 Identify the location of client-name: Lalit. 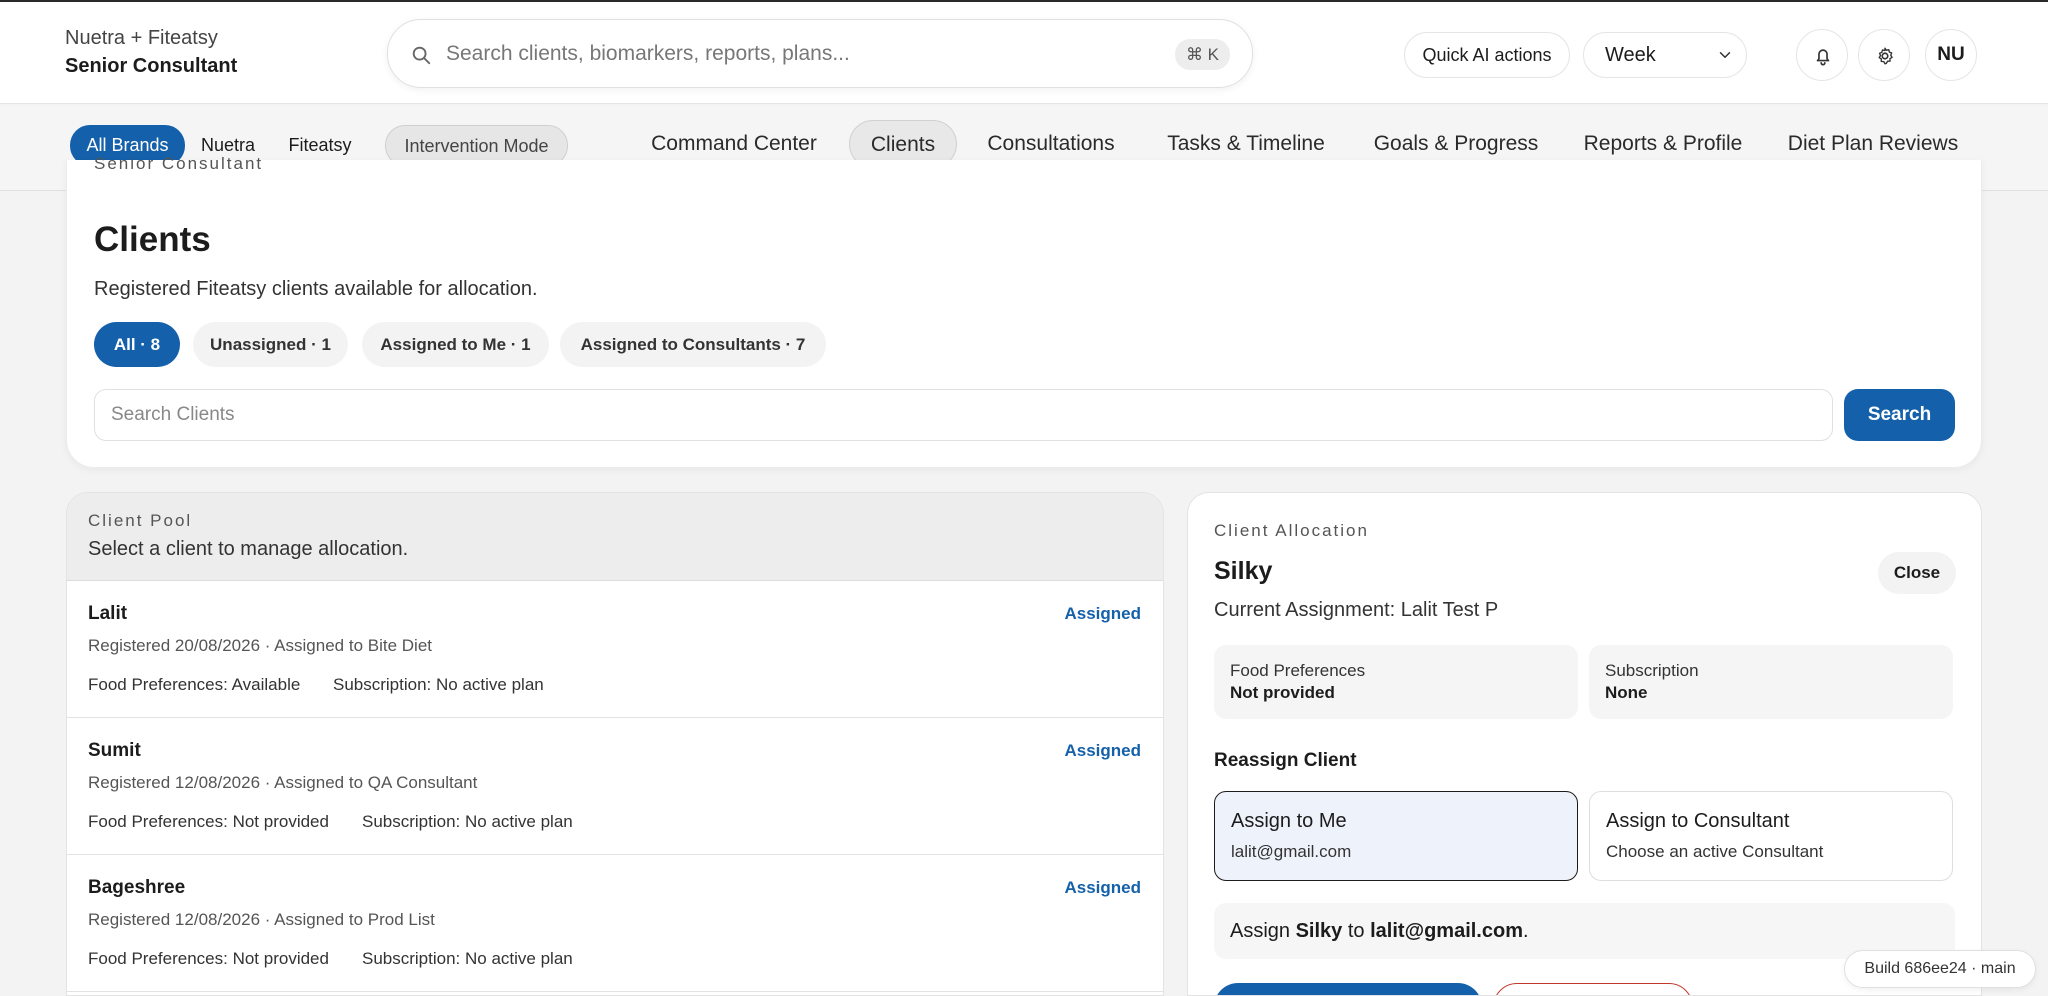
(108, 613).